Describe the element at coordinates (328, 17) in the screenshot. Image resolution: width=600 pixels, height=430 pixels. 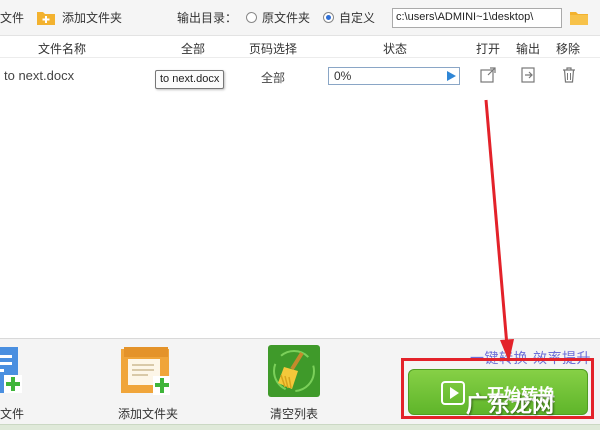
I see `radio-custom` at that location.